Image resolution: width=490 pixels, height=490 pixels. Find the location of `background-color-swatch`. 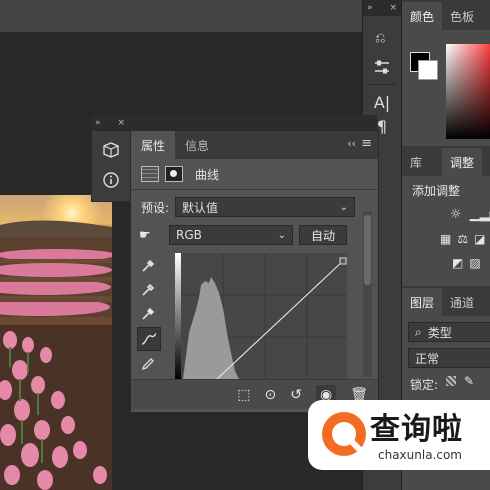

background-color-swatch is located at coordinates (428, 70).